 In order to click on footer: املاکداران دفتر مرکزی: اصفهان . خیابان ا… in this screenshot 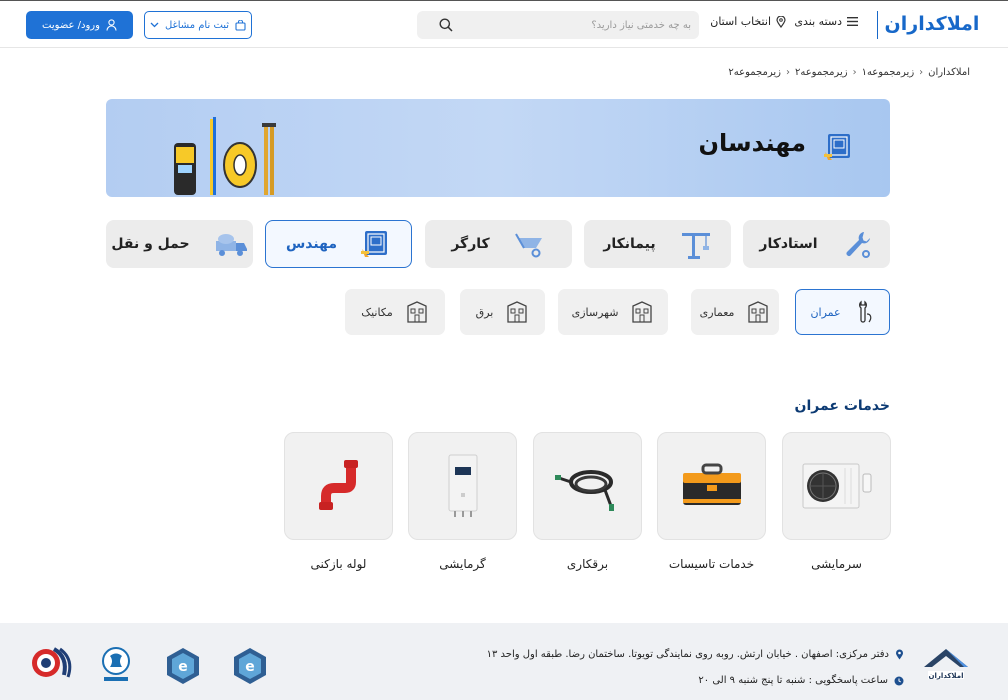, I will do `click(504, 661)`.